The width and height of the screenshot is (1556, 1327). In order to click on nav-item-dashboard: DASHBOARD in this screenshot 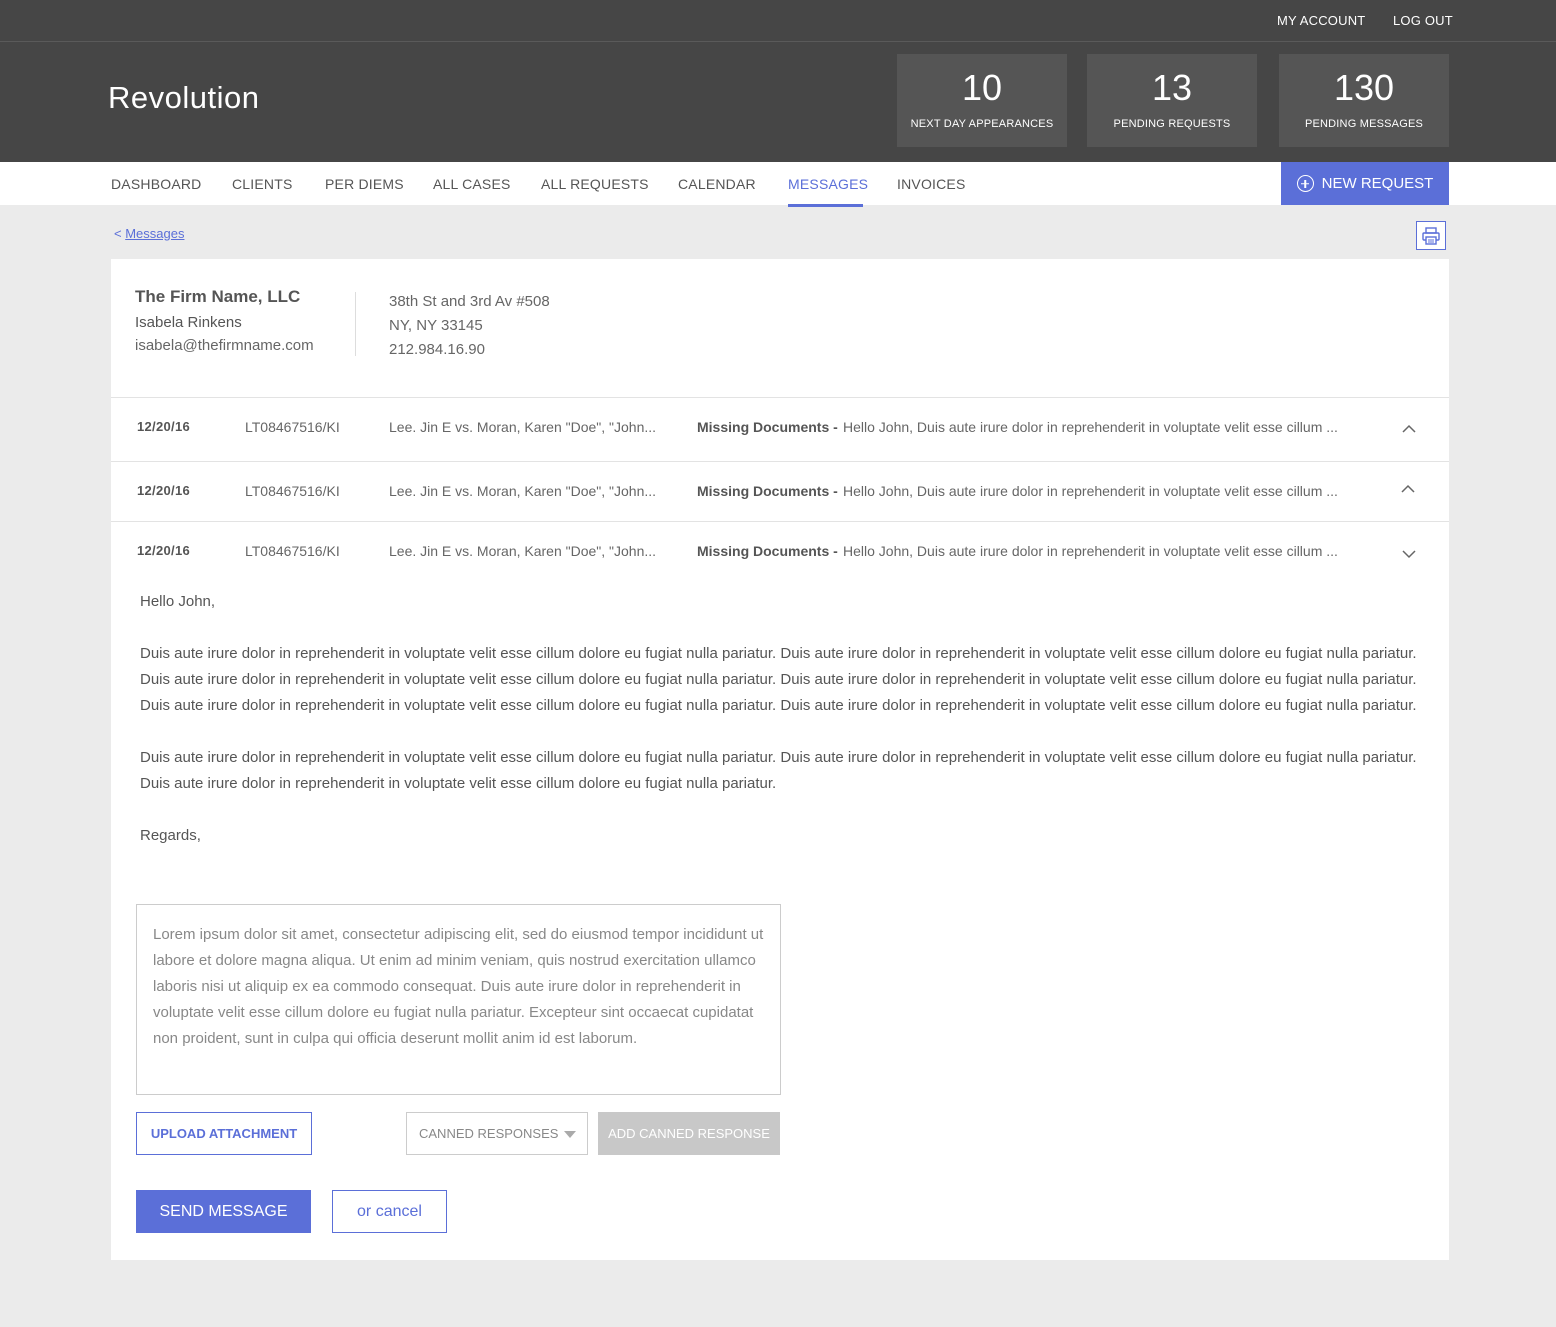, I will do `click(156, 184)`.